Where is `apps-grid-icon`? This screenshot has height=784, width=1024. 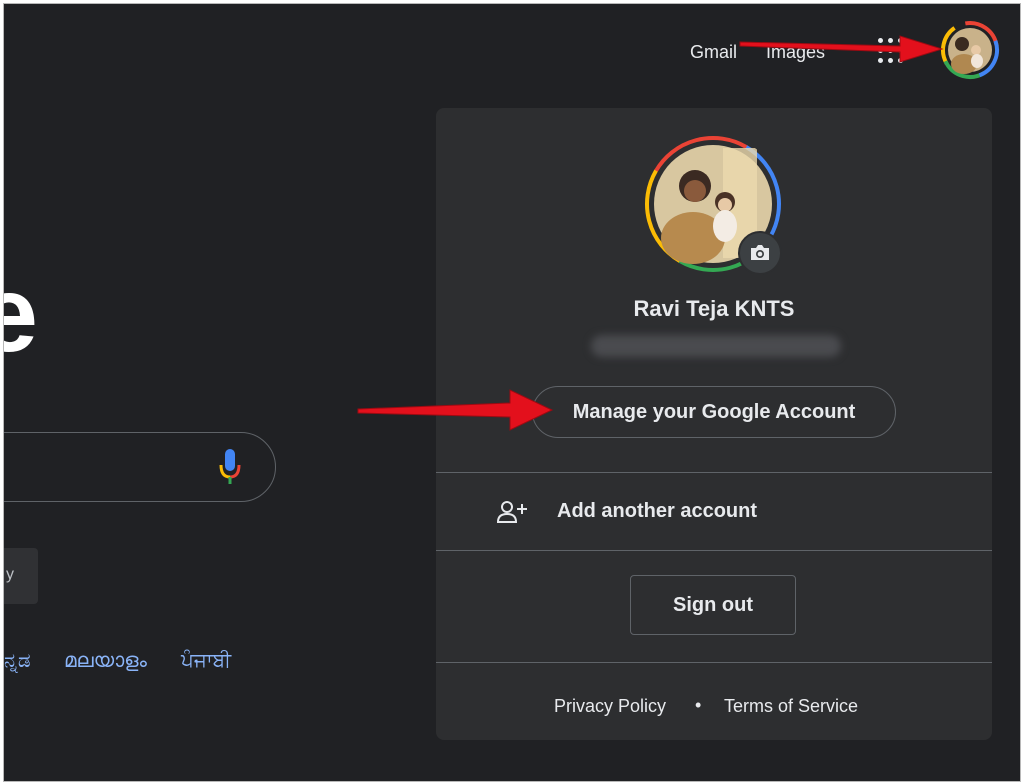
apps-grid-icon is located at coordinates (891, 51).